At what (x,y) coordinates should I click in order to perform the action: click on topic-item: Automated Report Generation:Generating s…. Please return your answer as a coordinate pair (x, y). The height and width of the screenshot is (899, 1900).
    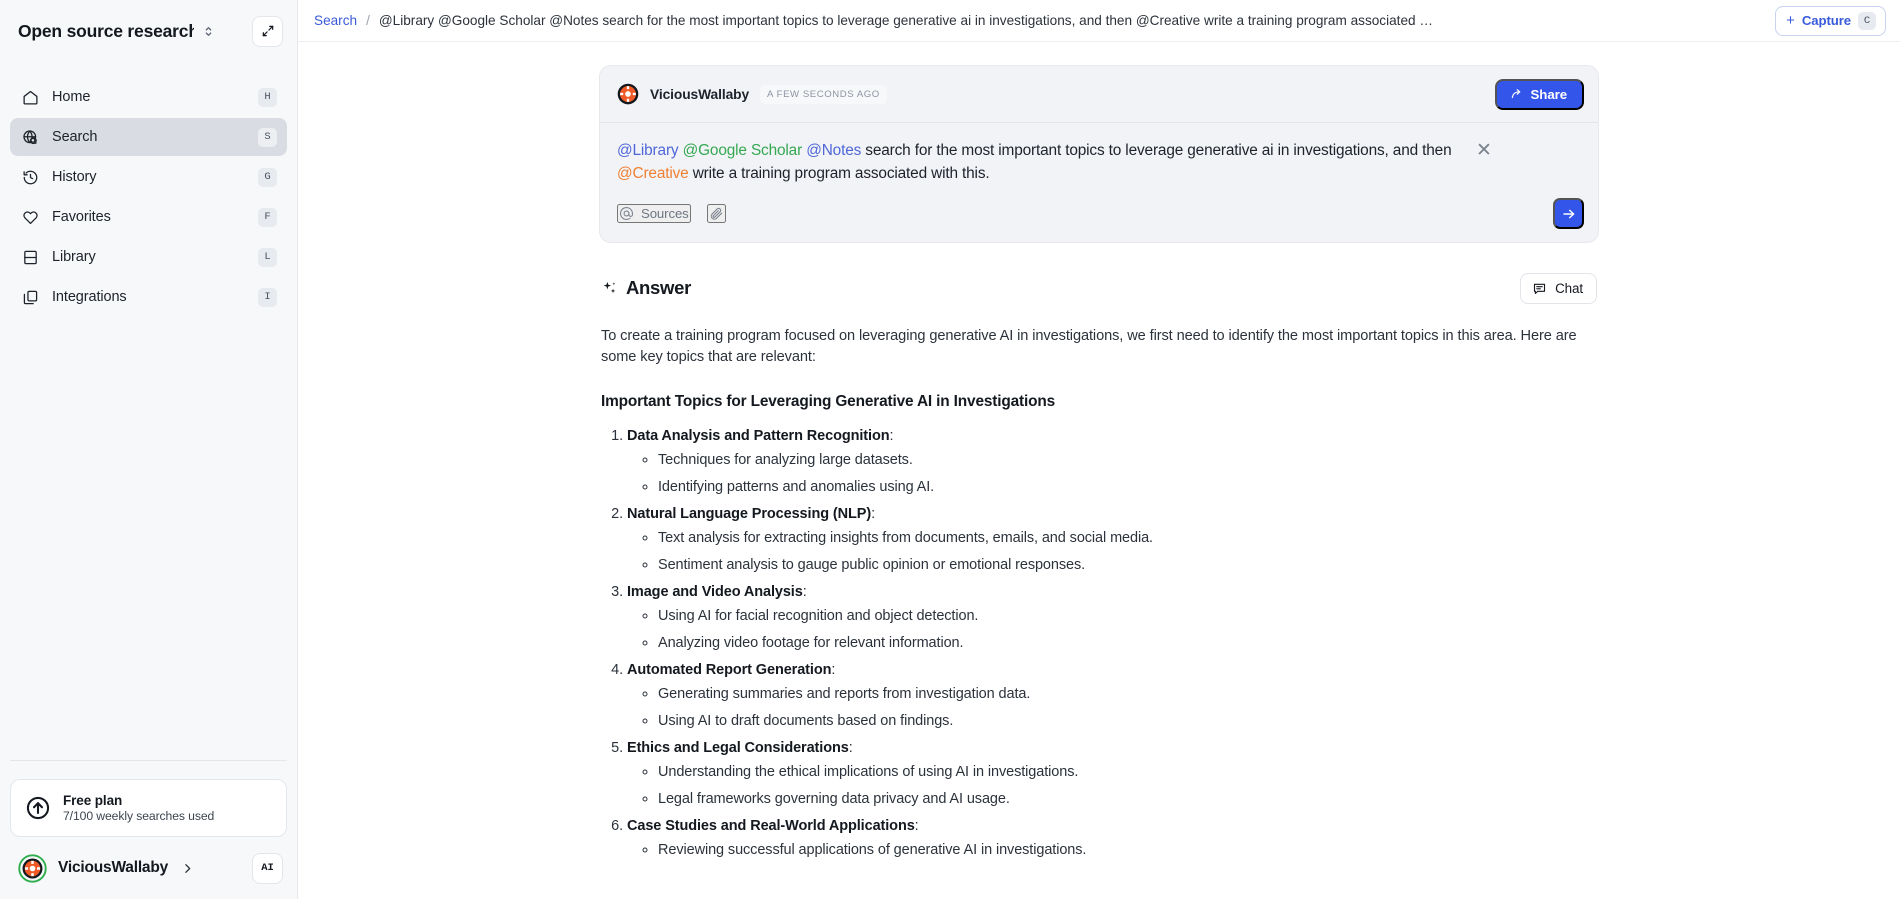
    Looking at the image, I should click on (1112, 696).